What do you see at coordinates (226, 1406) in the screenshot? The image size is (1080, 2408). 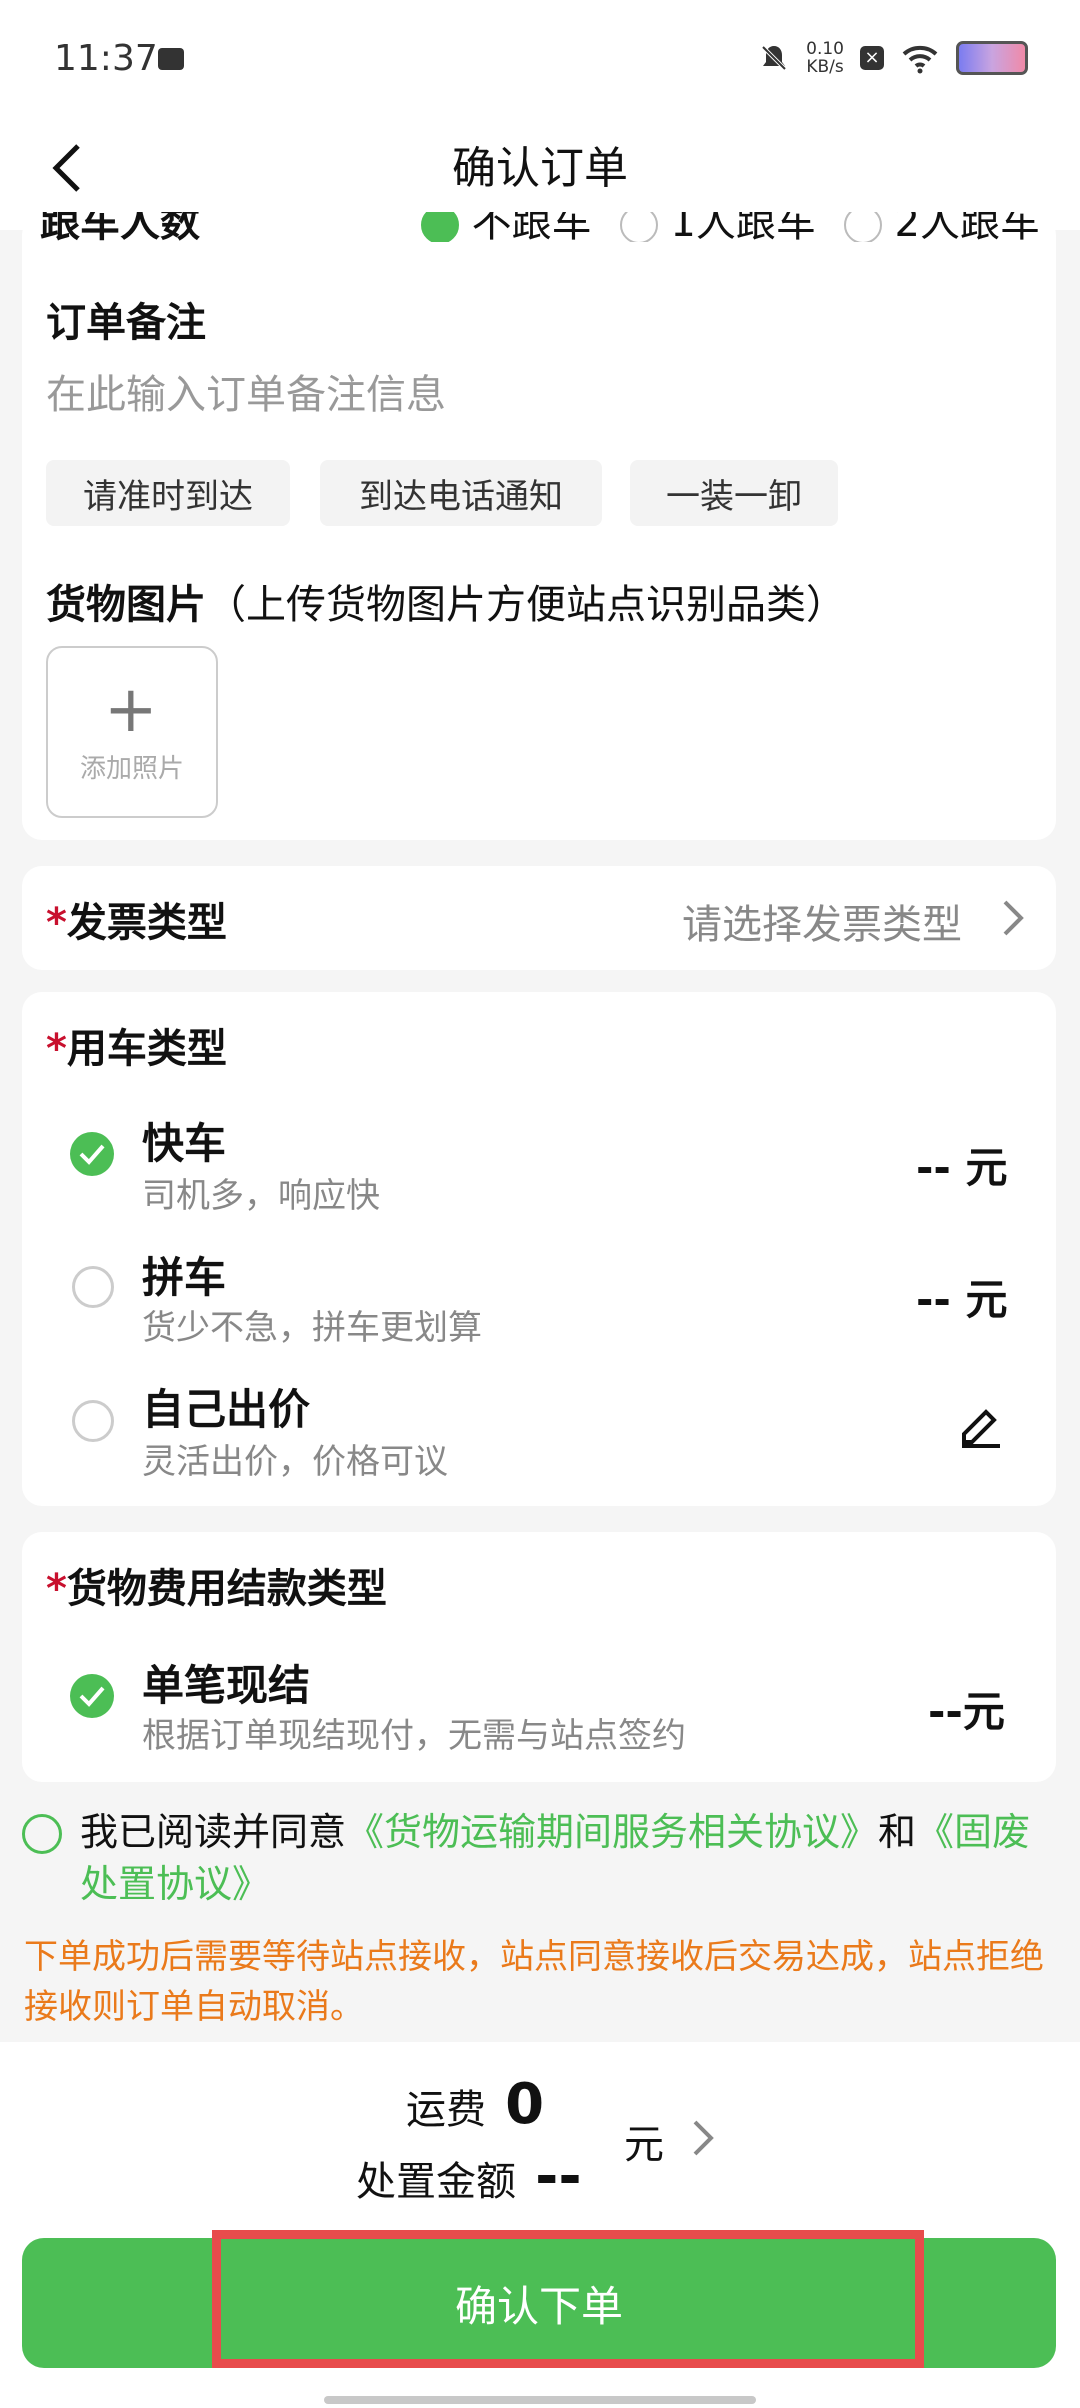 I see `car-option-custom-title: 自己出价` at bounding box center [226, 1406].